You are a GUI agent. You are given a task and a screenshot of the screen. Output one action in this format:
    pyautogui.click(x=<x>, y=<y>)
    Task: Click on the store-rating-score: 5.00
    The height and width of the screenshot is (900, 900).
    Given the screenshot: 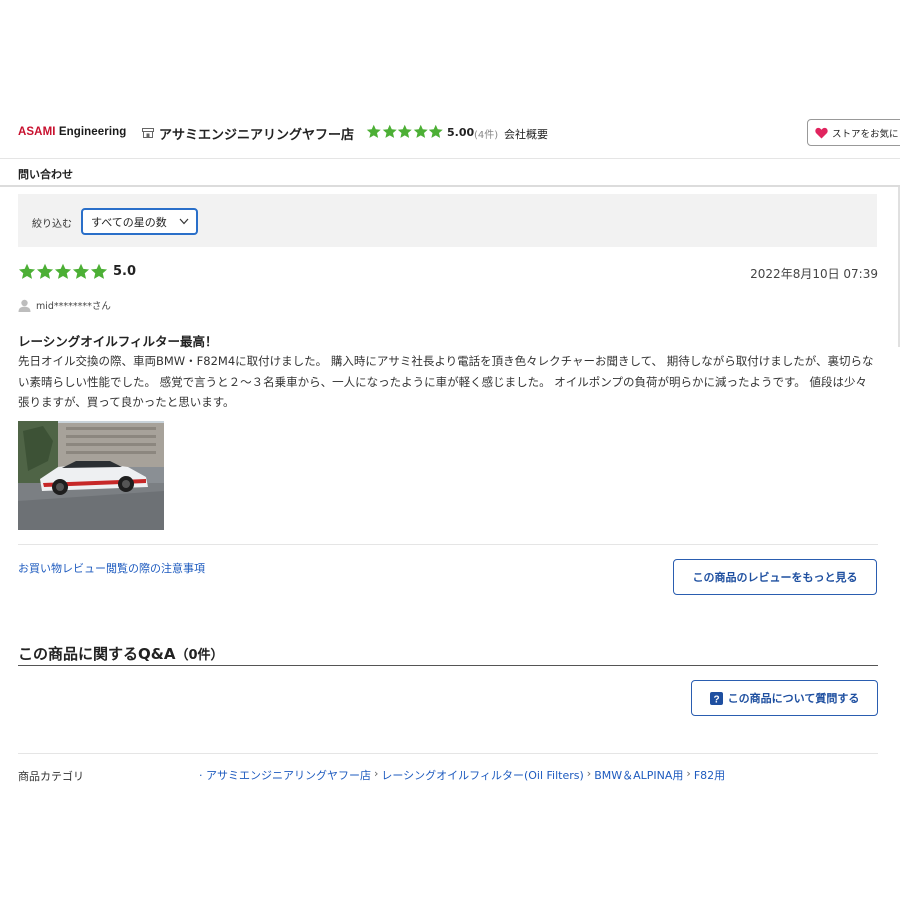 What is the action you would take?
    pyautogui.click(x=461, y=132)
    